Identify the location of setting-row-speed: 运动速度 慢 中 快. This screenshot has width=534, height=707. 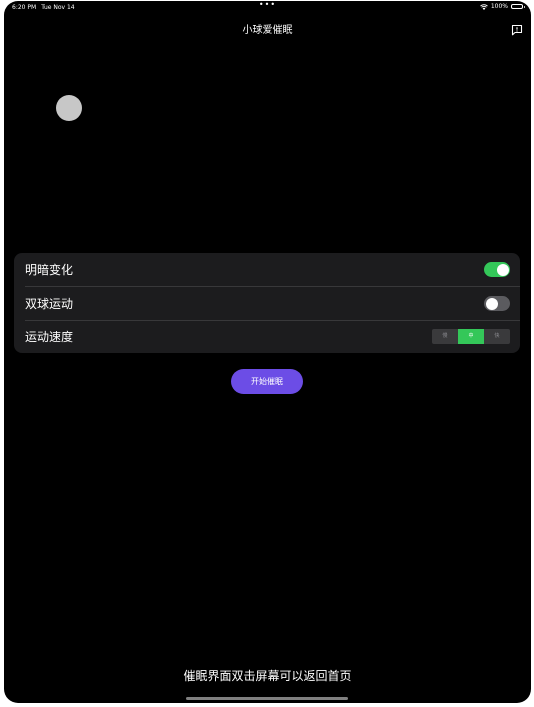
(267, 336).